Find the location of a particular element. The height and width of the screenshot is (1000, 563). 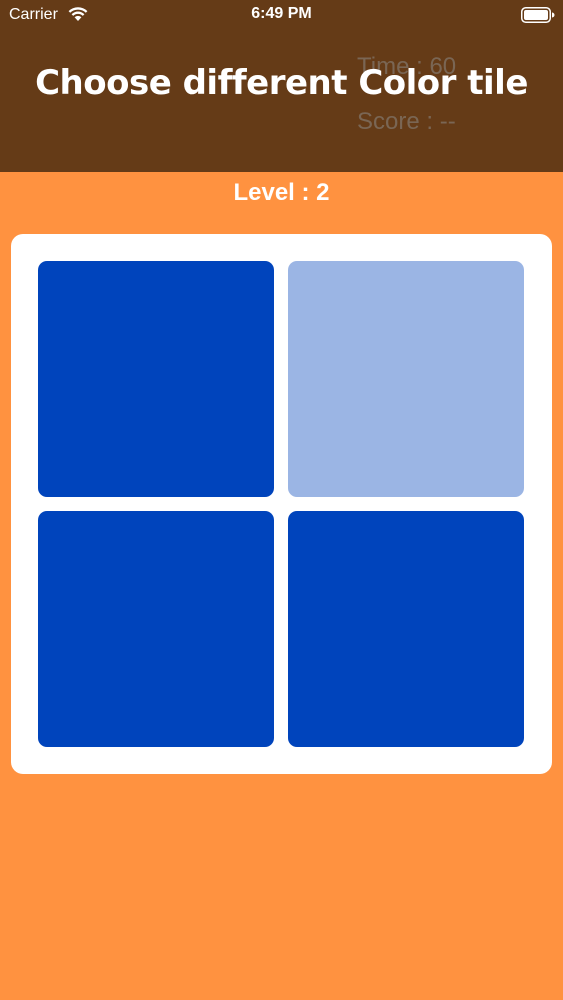

score-label: Score : -- is located at coordinates (406, 121).